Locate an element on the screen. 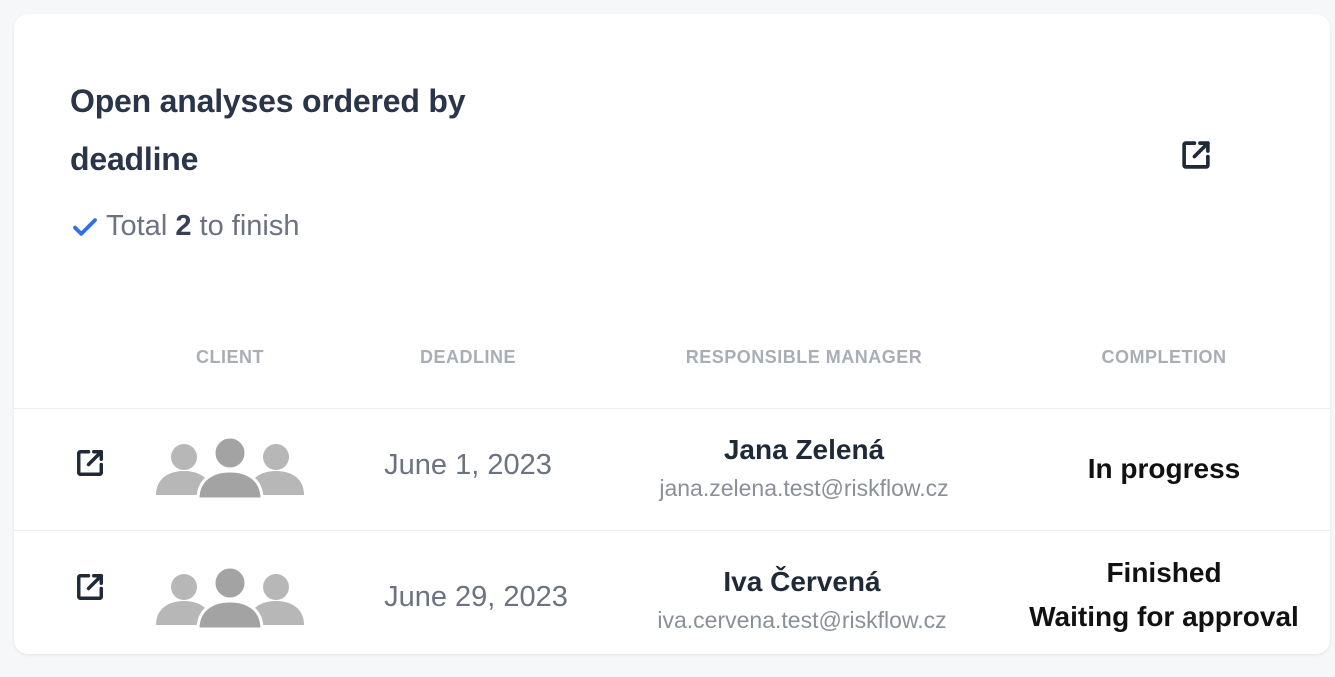 The image size is (1335, 677). summary-prefix: Total is located at coordinates (141, 226).